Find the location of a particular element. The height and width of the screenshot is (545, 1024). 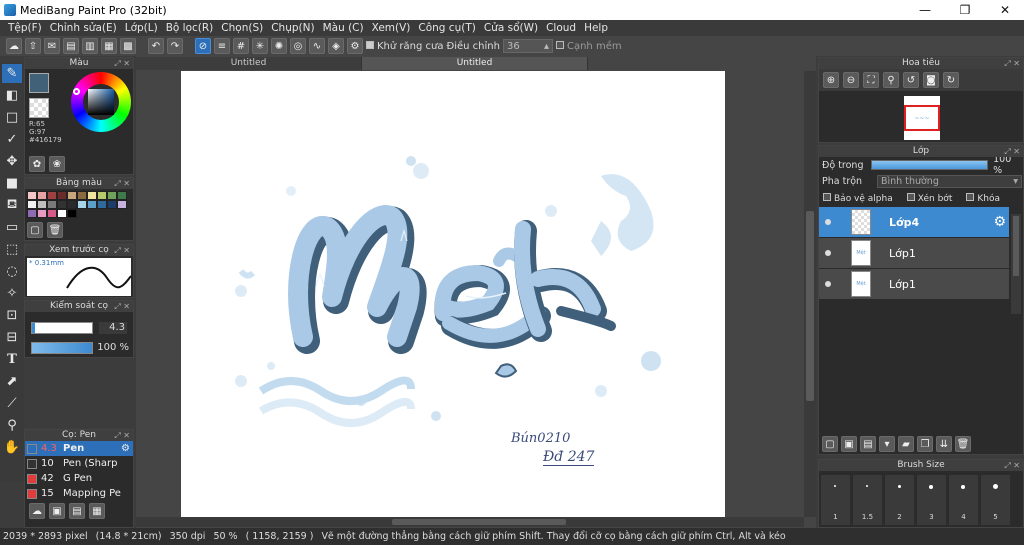

operation-tool-icon: ⬈ is located at coordinates (12, 381).